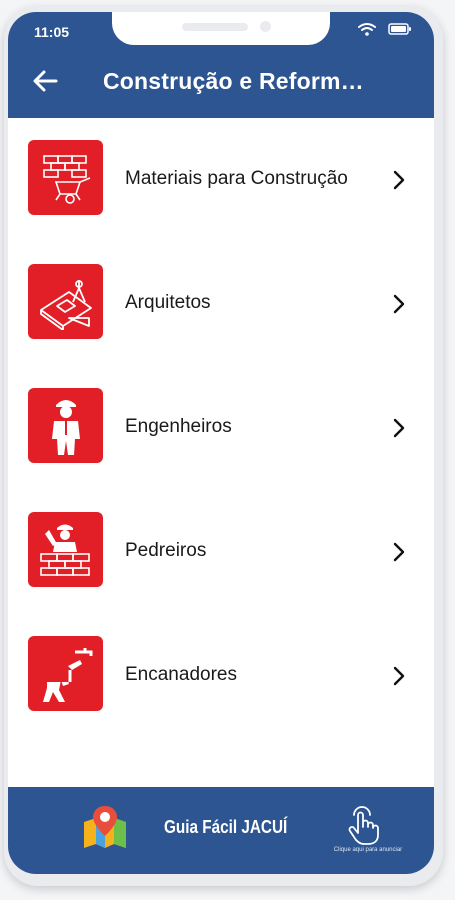  Describe the element at coordinates (178, 426) in the screenshot. I see `item-label: Engenheiros` at that location.